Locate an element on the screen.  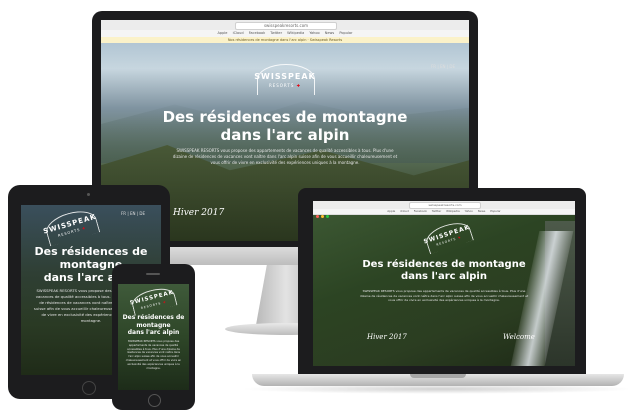
logo-wordmark: SWISSPEAK is located at coordinates (285, 76).